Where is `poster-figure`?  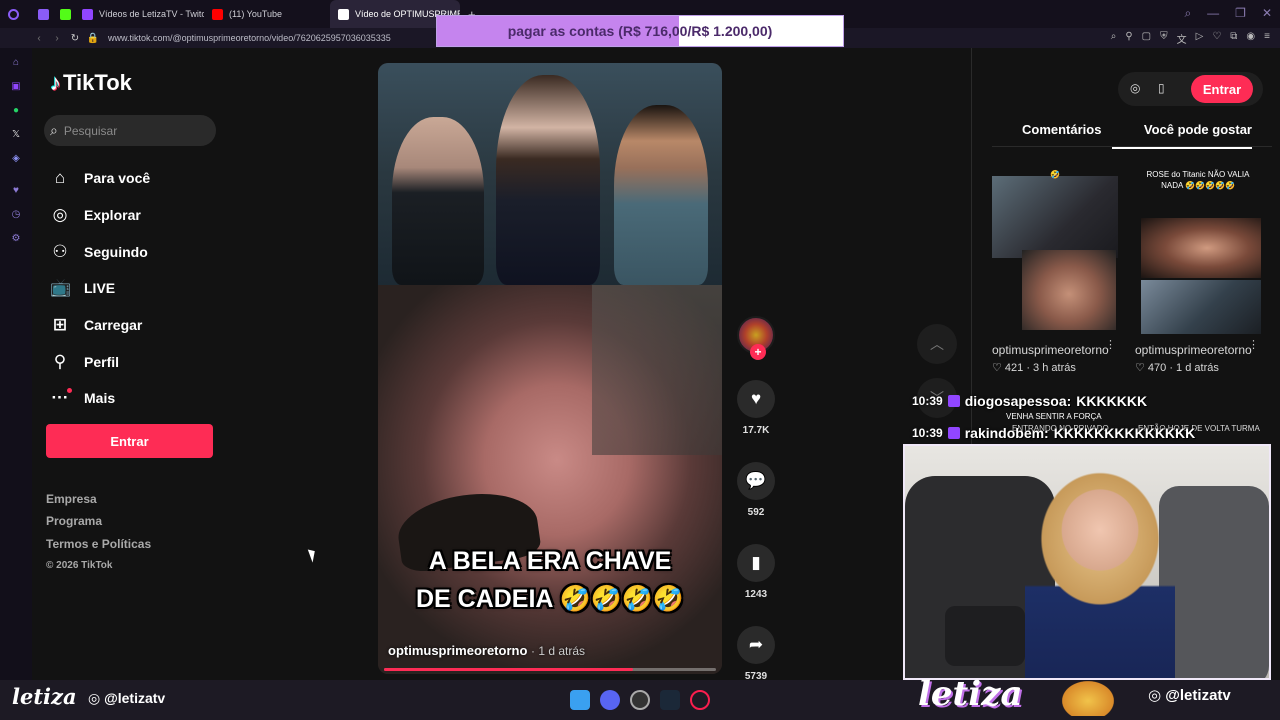
poster-figure is located at coordinates (661, 195).